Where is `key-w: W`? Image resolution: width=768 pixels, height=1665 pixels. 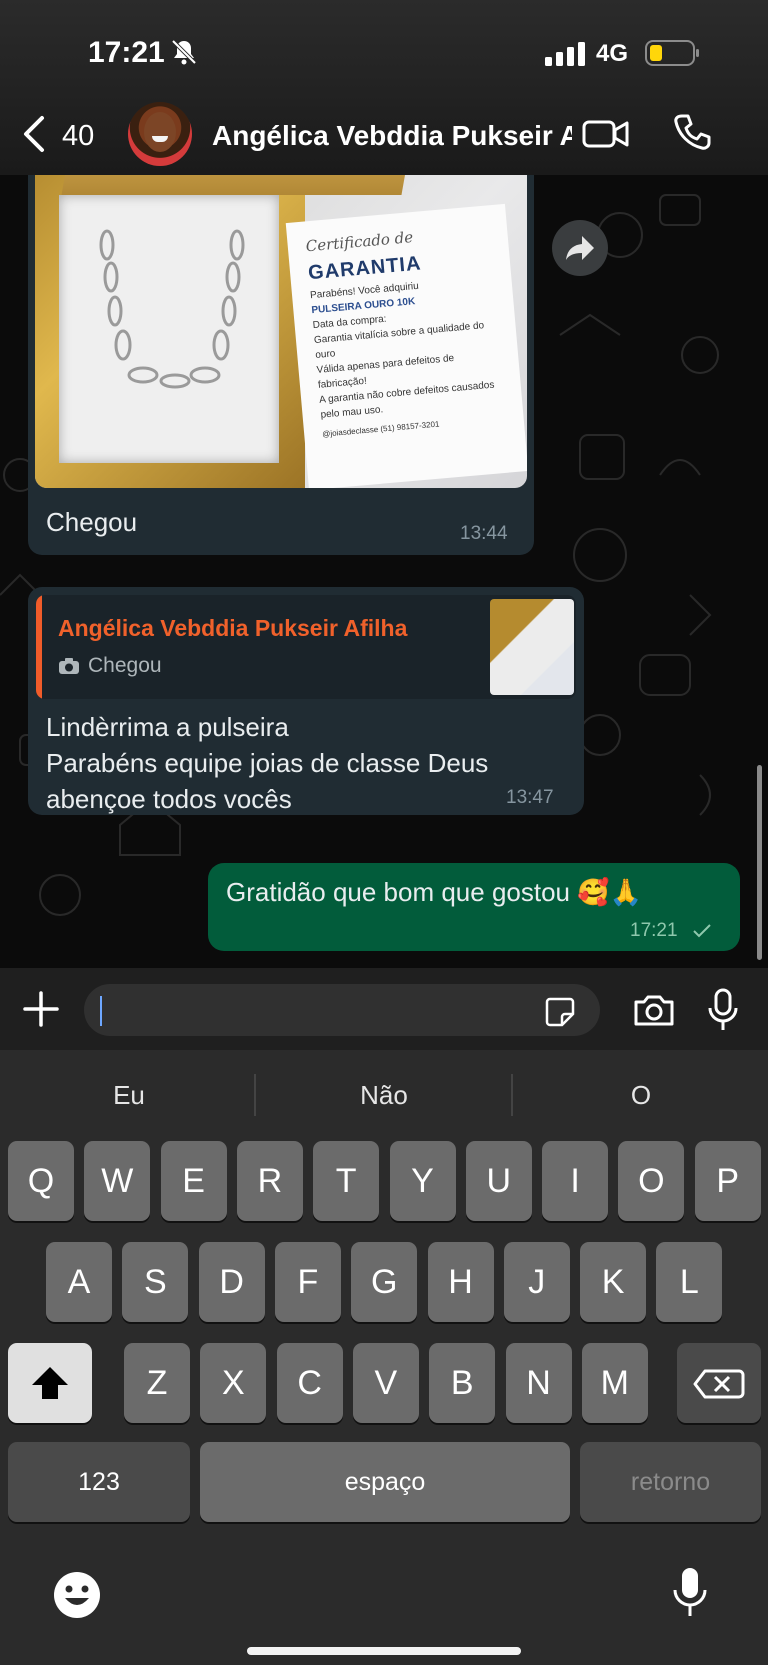 key-w: W is located at coordinates (117, 1181).